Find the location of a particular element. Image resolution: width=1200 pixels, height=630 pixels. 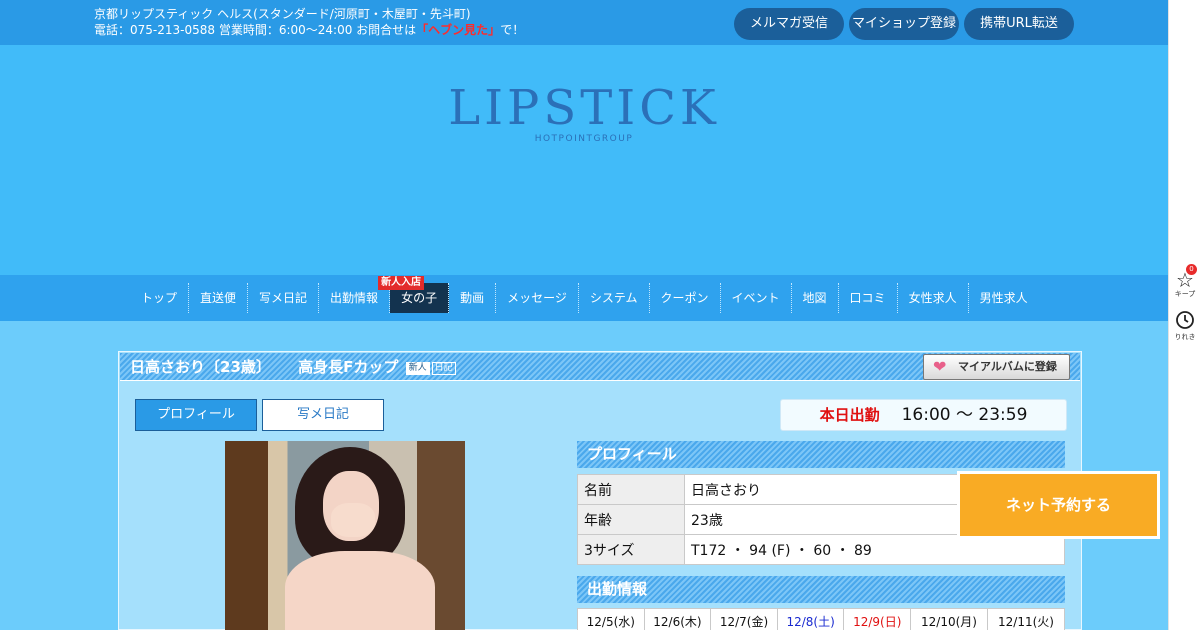

photo-hand is located at coordinates (353, 520).